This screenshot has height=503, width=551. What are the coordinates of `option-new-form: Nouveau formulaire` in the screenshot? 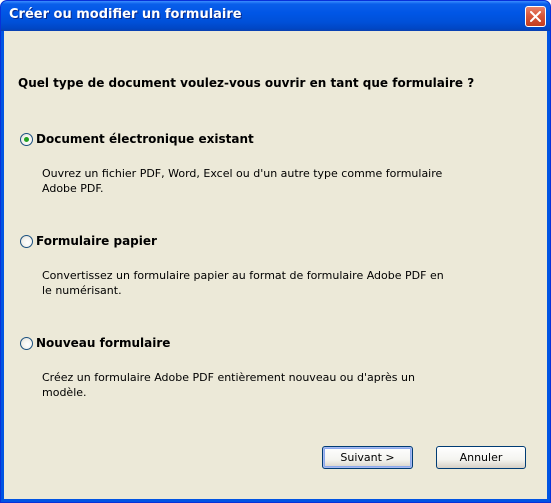 It's located at (95, 343).